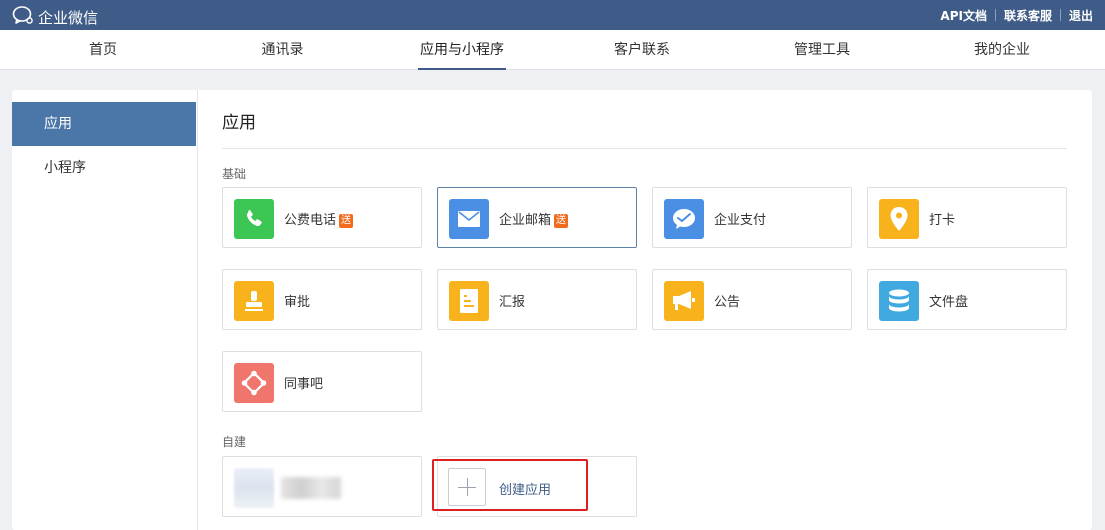 The height and width of the screenshot is (530, 1105). I want to click on brand: 企业微信, so click(55, 17).